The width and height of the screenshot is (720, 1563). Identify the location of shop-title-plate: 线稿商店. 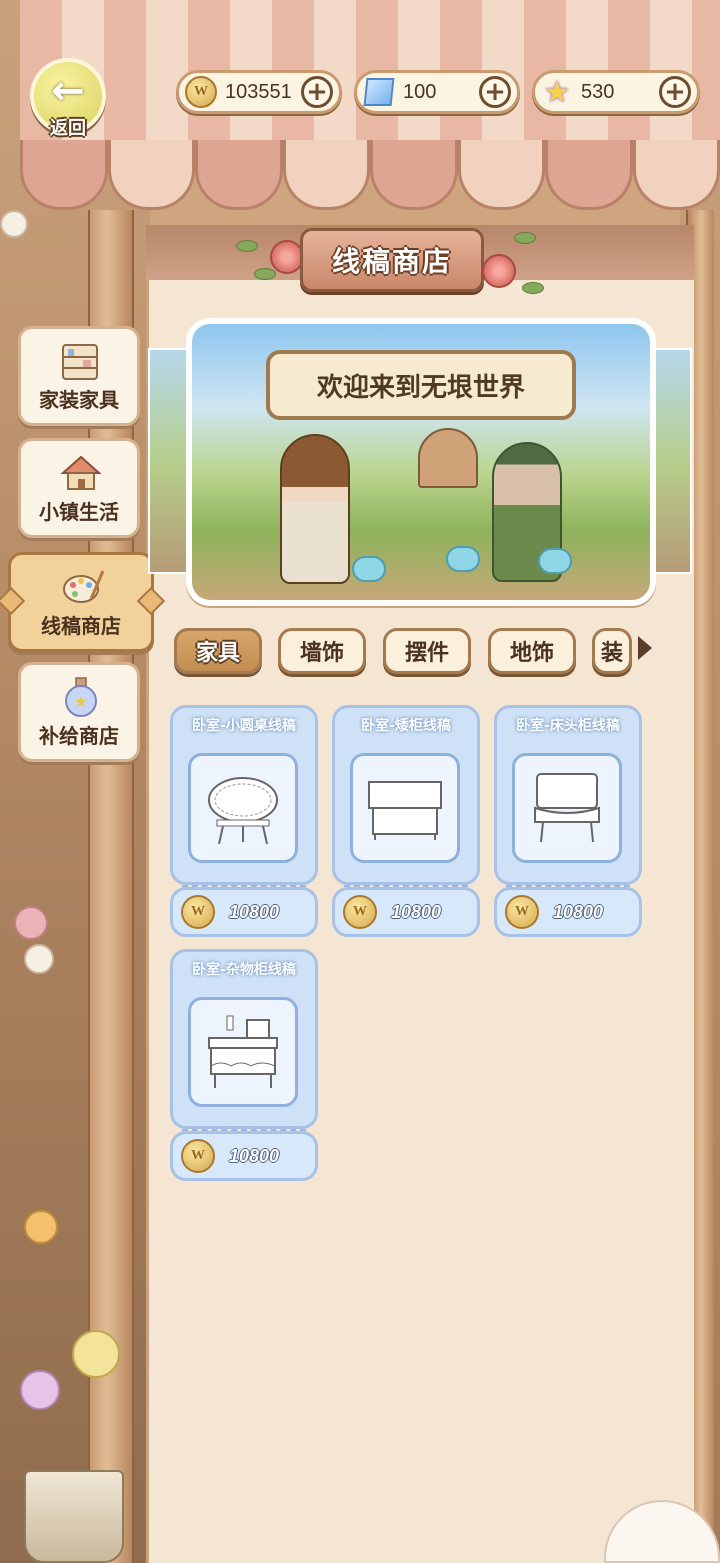
(392, 260).